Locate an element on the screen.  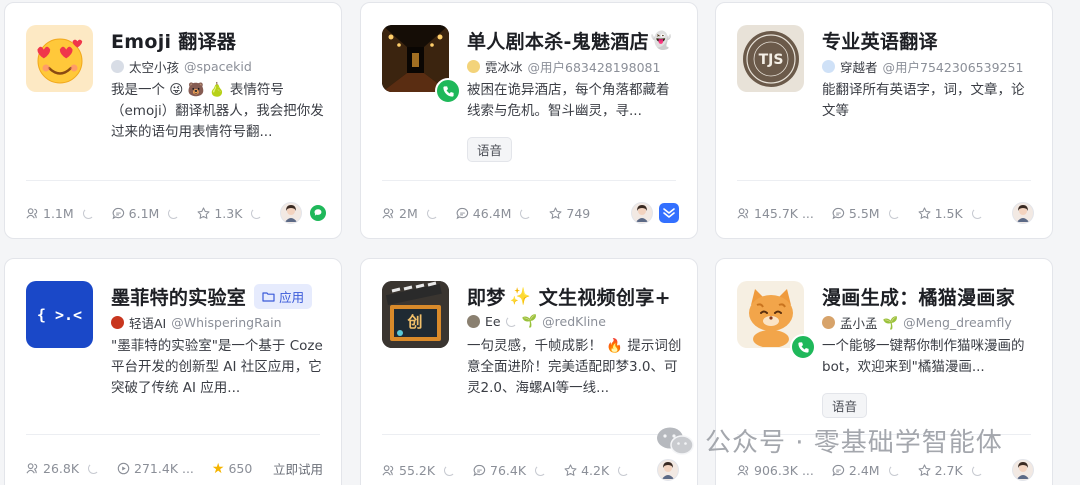
bot-title: 漫画生成：橘猫漫画家 is located at coordinates (918, 296).